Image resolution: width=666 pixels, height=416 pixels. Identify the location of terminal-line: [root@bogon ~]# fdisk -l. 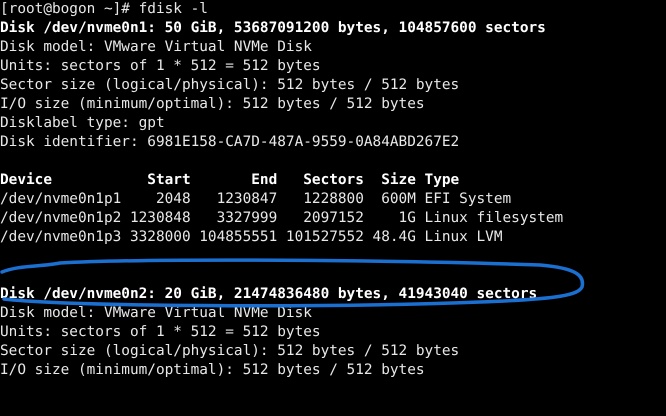
(104, 9).